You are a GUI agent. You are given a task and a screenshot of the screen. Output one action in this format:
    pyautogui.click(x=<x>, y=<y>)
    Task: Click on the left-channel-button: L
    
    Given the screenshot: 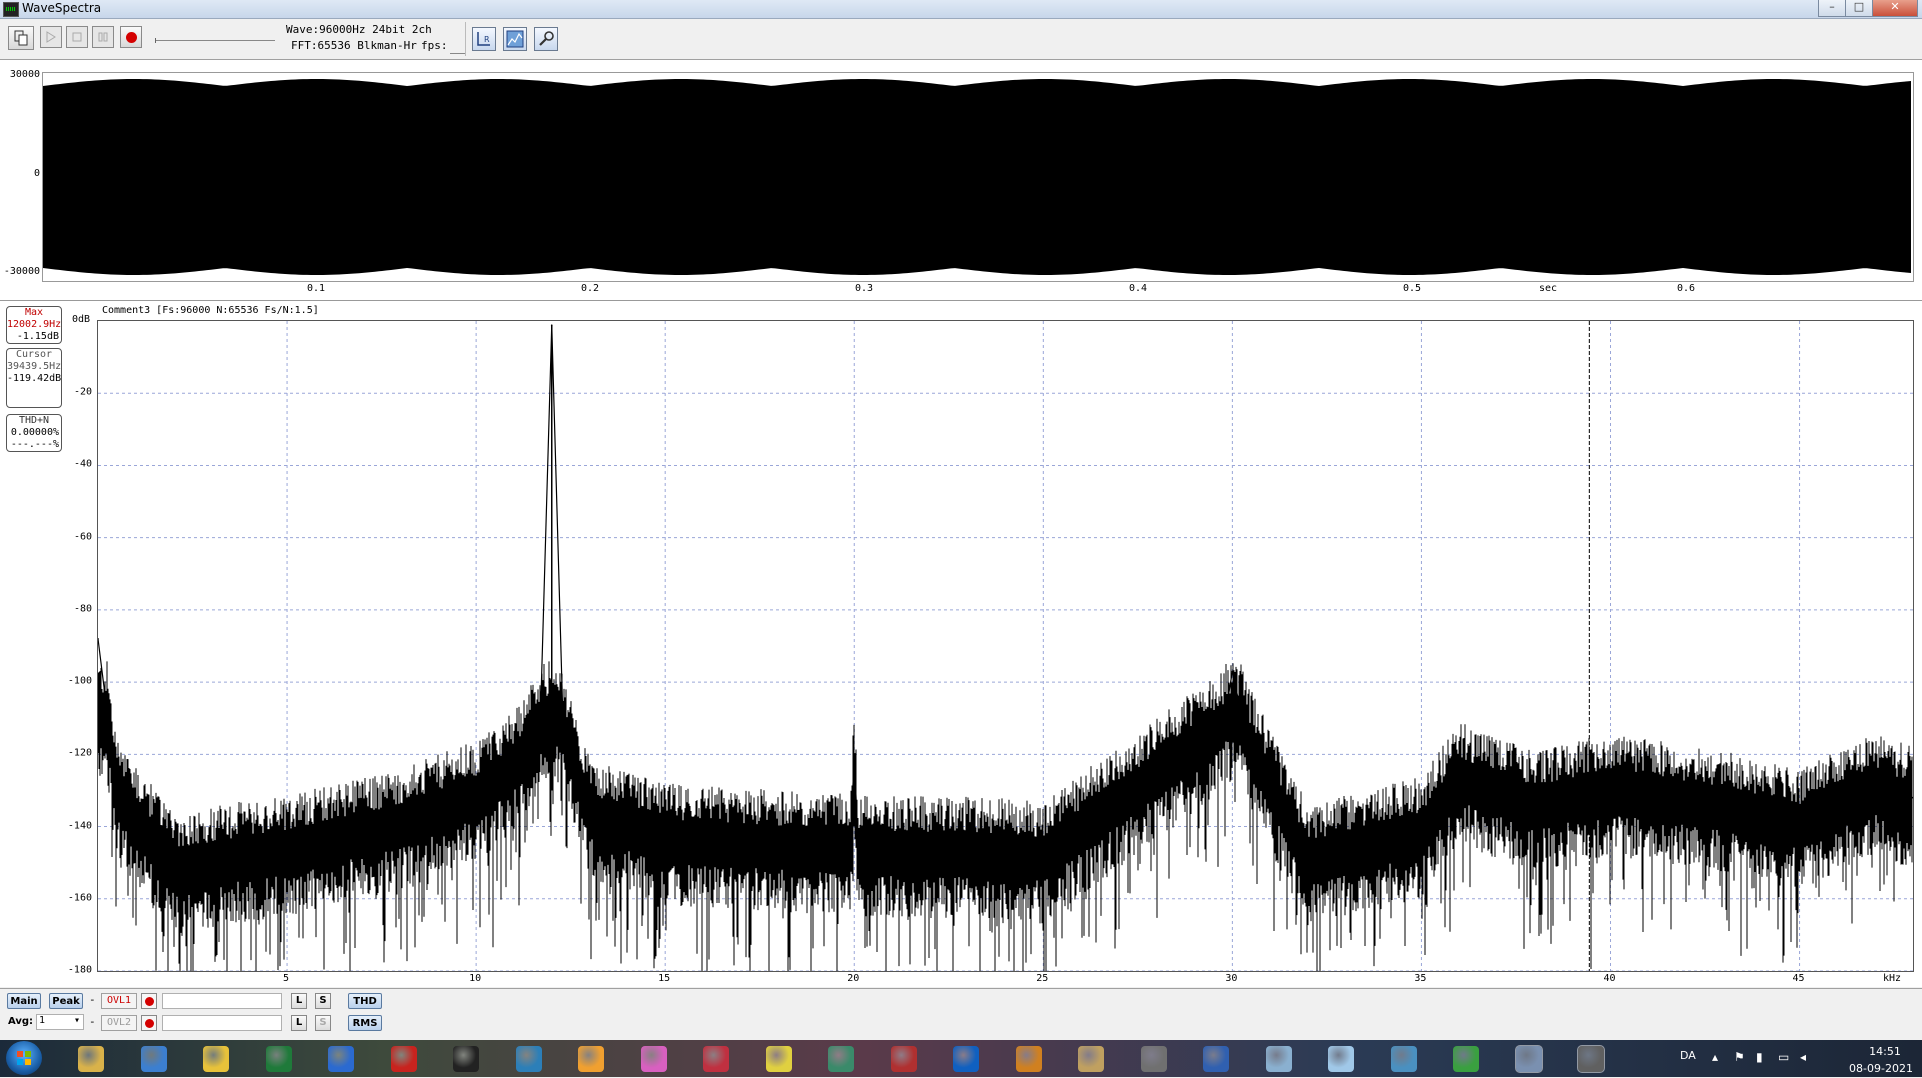 What is the action you would take?
    pyautogui.click(x=299, y=1001)
    